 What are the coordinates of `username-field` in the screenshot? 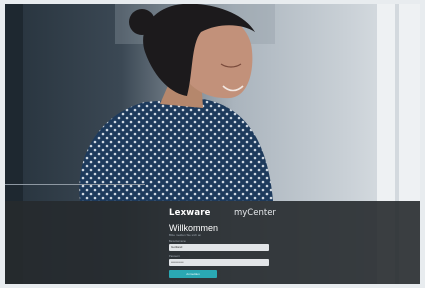 It's located at (219, 247).